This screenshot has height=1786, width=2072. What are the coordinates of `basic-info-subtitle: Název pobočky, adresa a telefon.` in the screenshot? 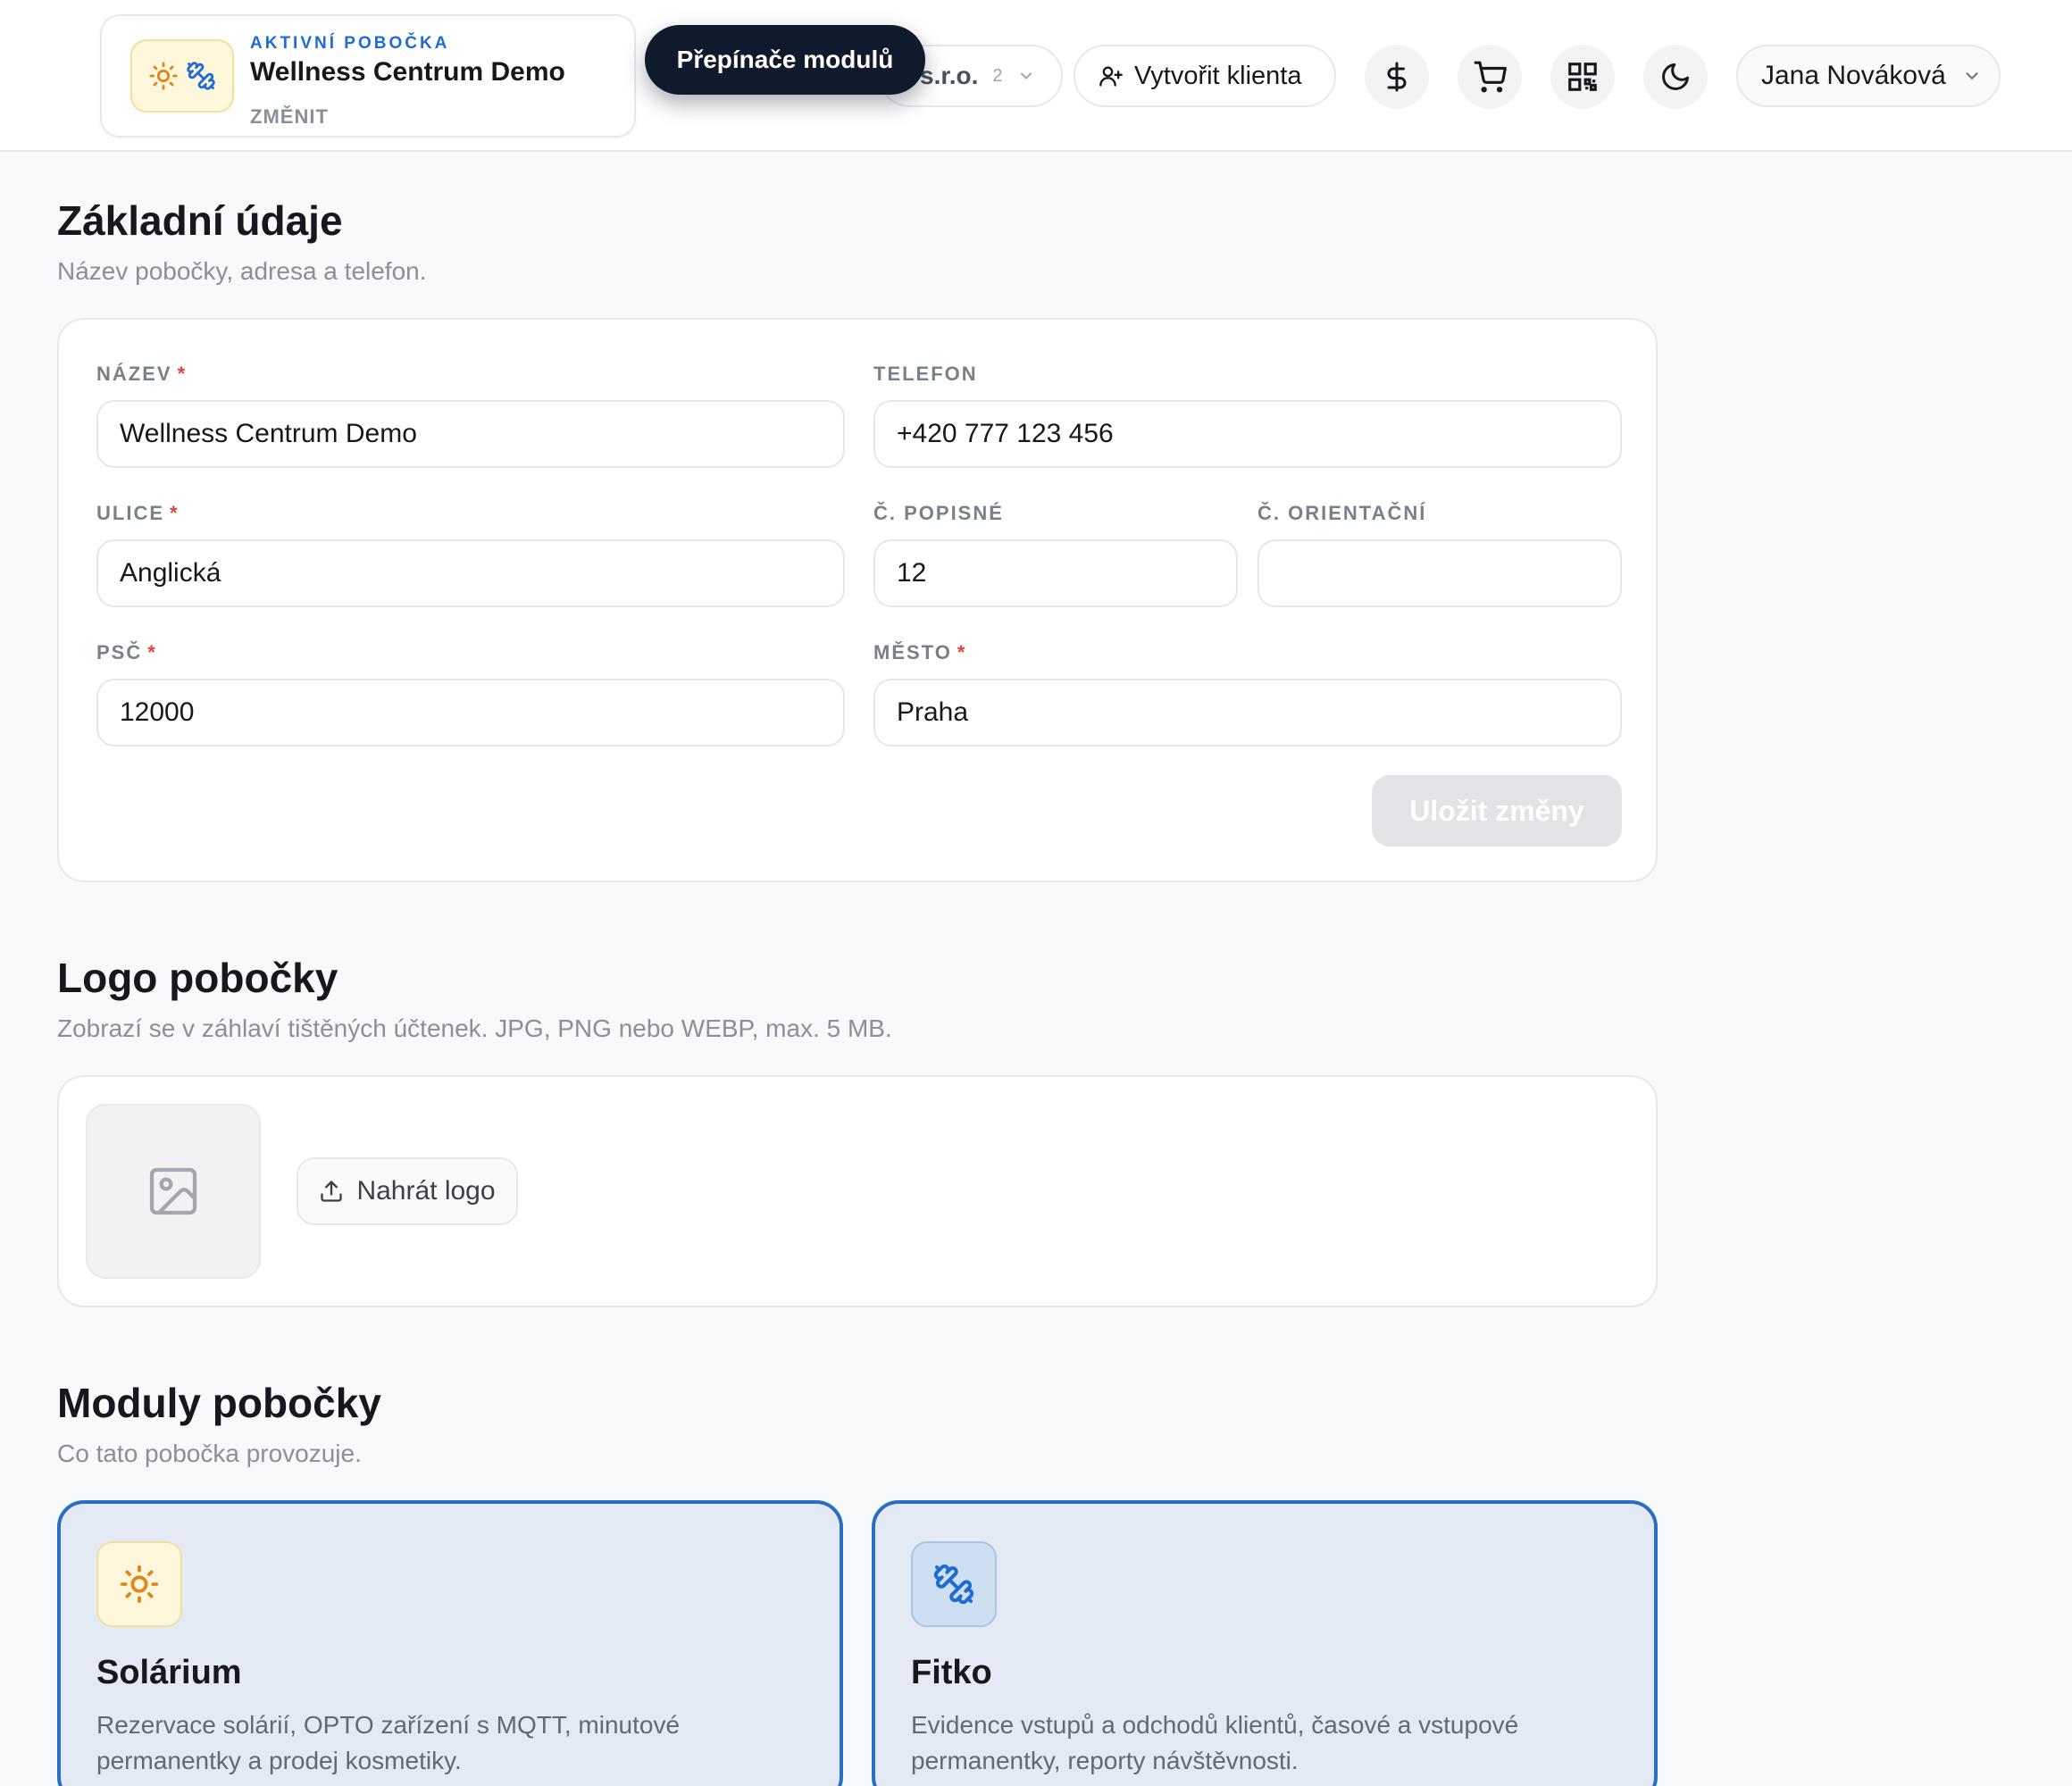 It's located at (242, 271).